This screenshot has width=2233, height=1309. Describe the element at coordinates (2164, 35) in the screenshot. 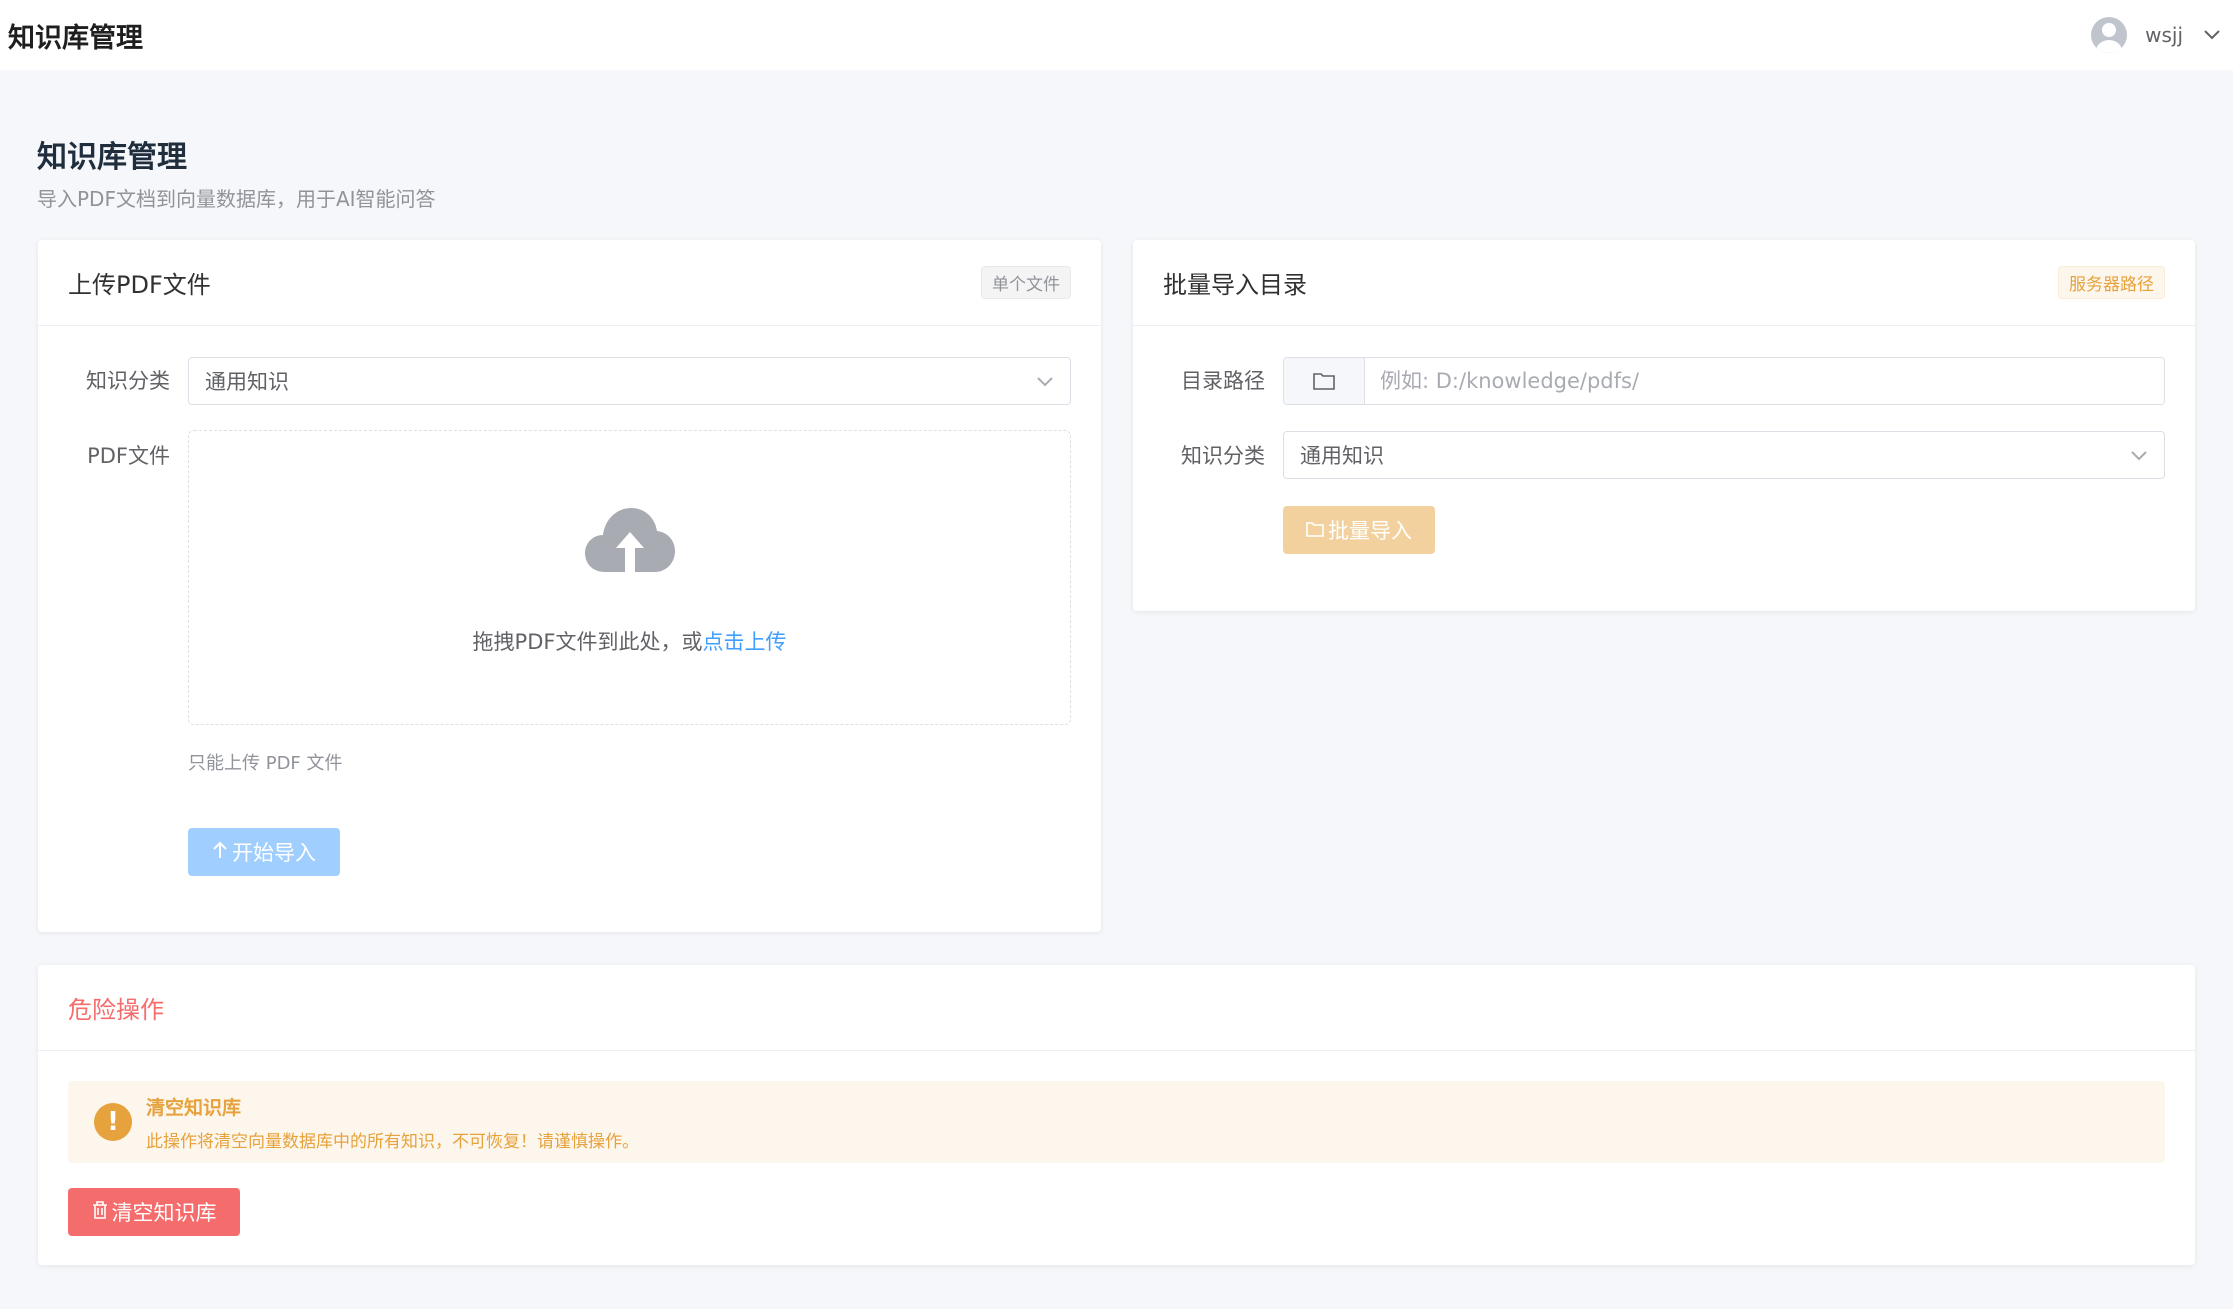

I see `username: wsjj` at that location.